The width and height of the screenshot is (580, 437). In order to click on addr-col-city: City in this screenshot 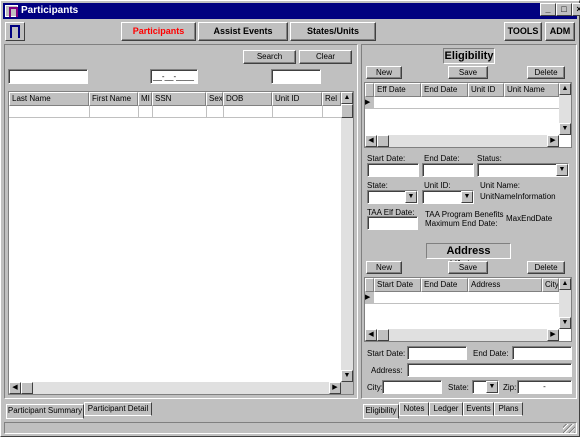, I will do `click(550, 285)`.